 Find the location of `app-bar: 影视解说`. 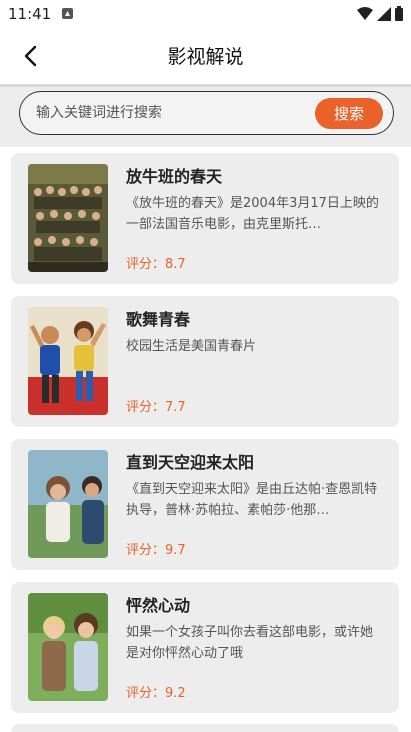

app-bar: 影视解说 is located at coordinates (205, 56).